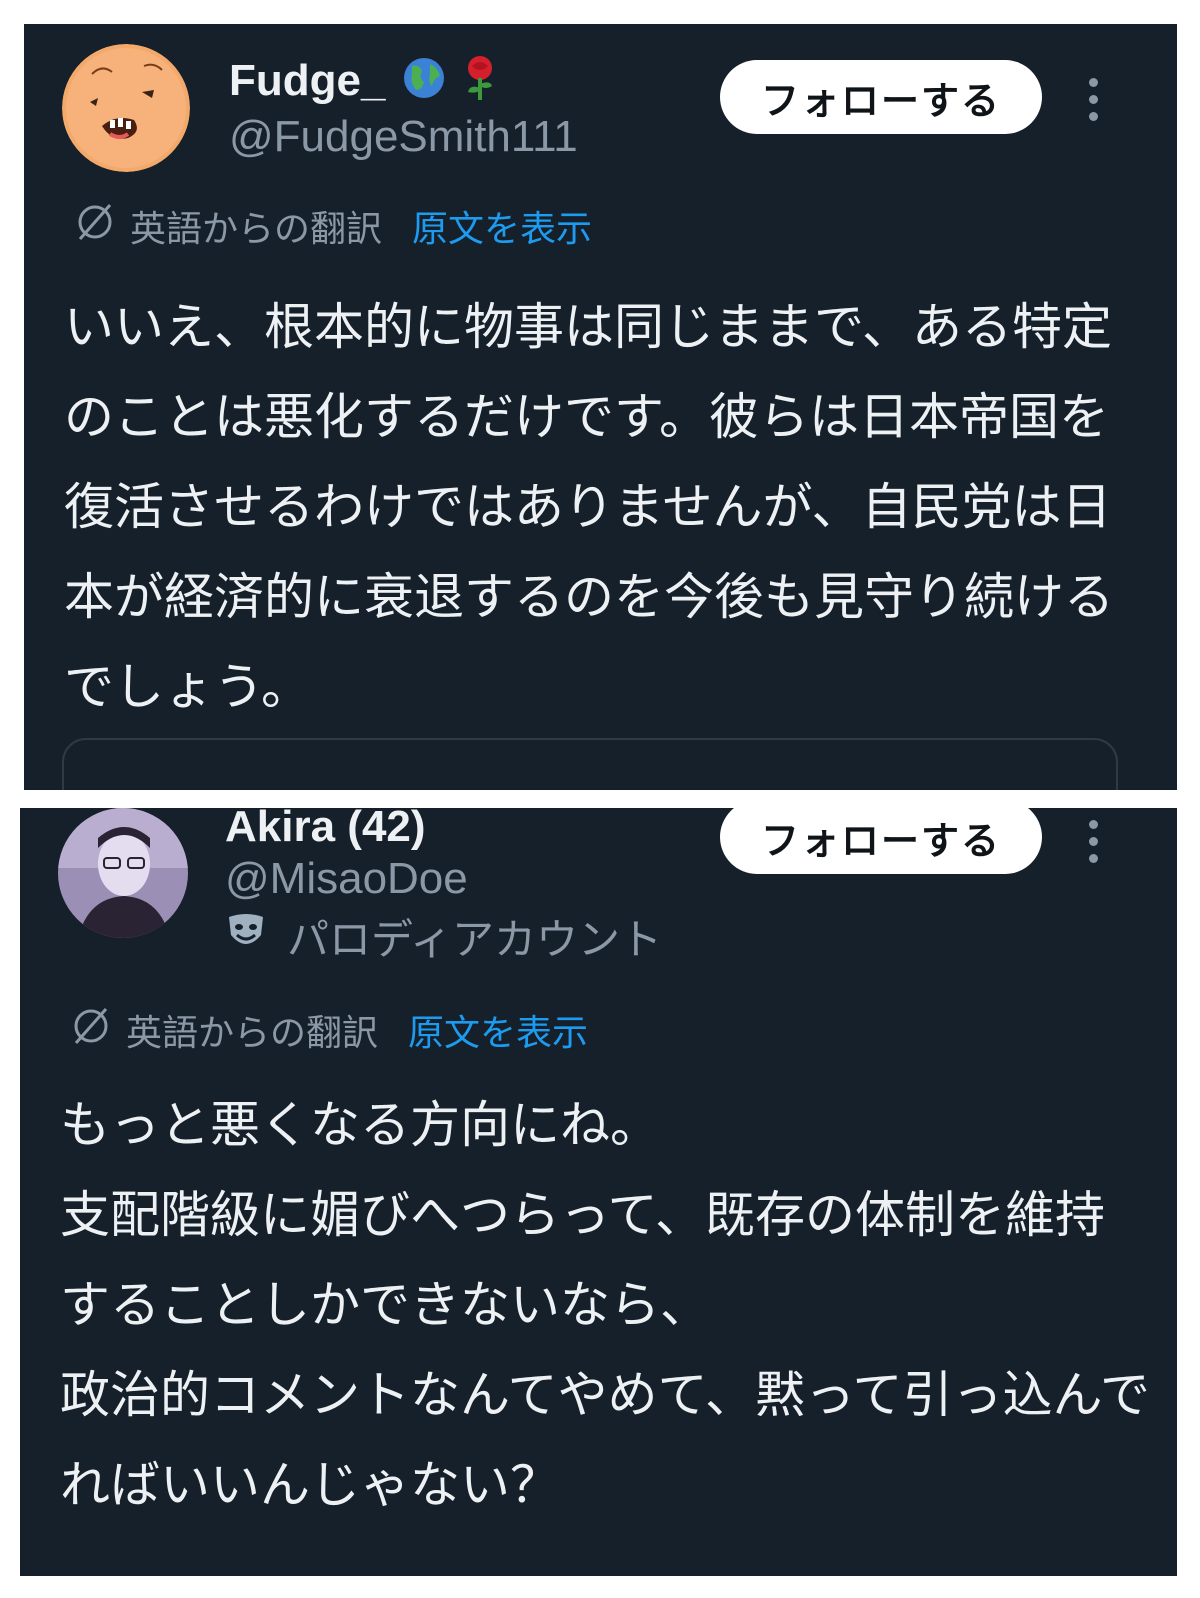 This screenshot has height=1598, width=1200. What do you see at coordinates (424, 83) in the screenshot?
I see `globe-icon` at bounding box center [424, 83].